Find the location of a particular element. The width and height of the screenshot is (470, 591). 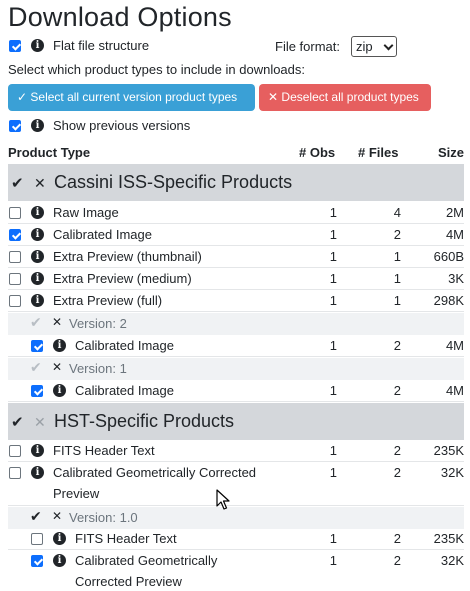

version-header: ✔ ✕ Version: 1.0 is located at coordinates (236, 518).